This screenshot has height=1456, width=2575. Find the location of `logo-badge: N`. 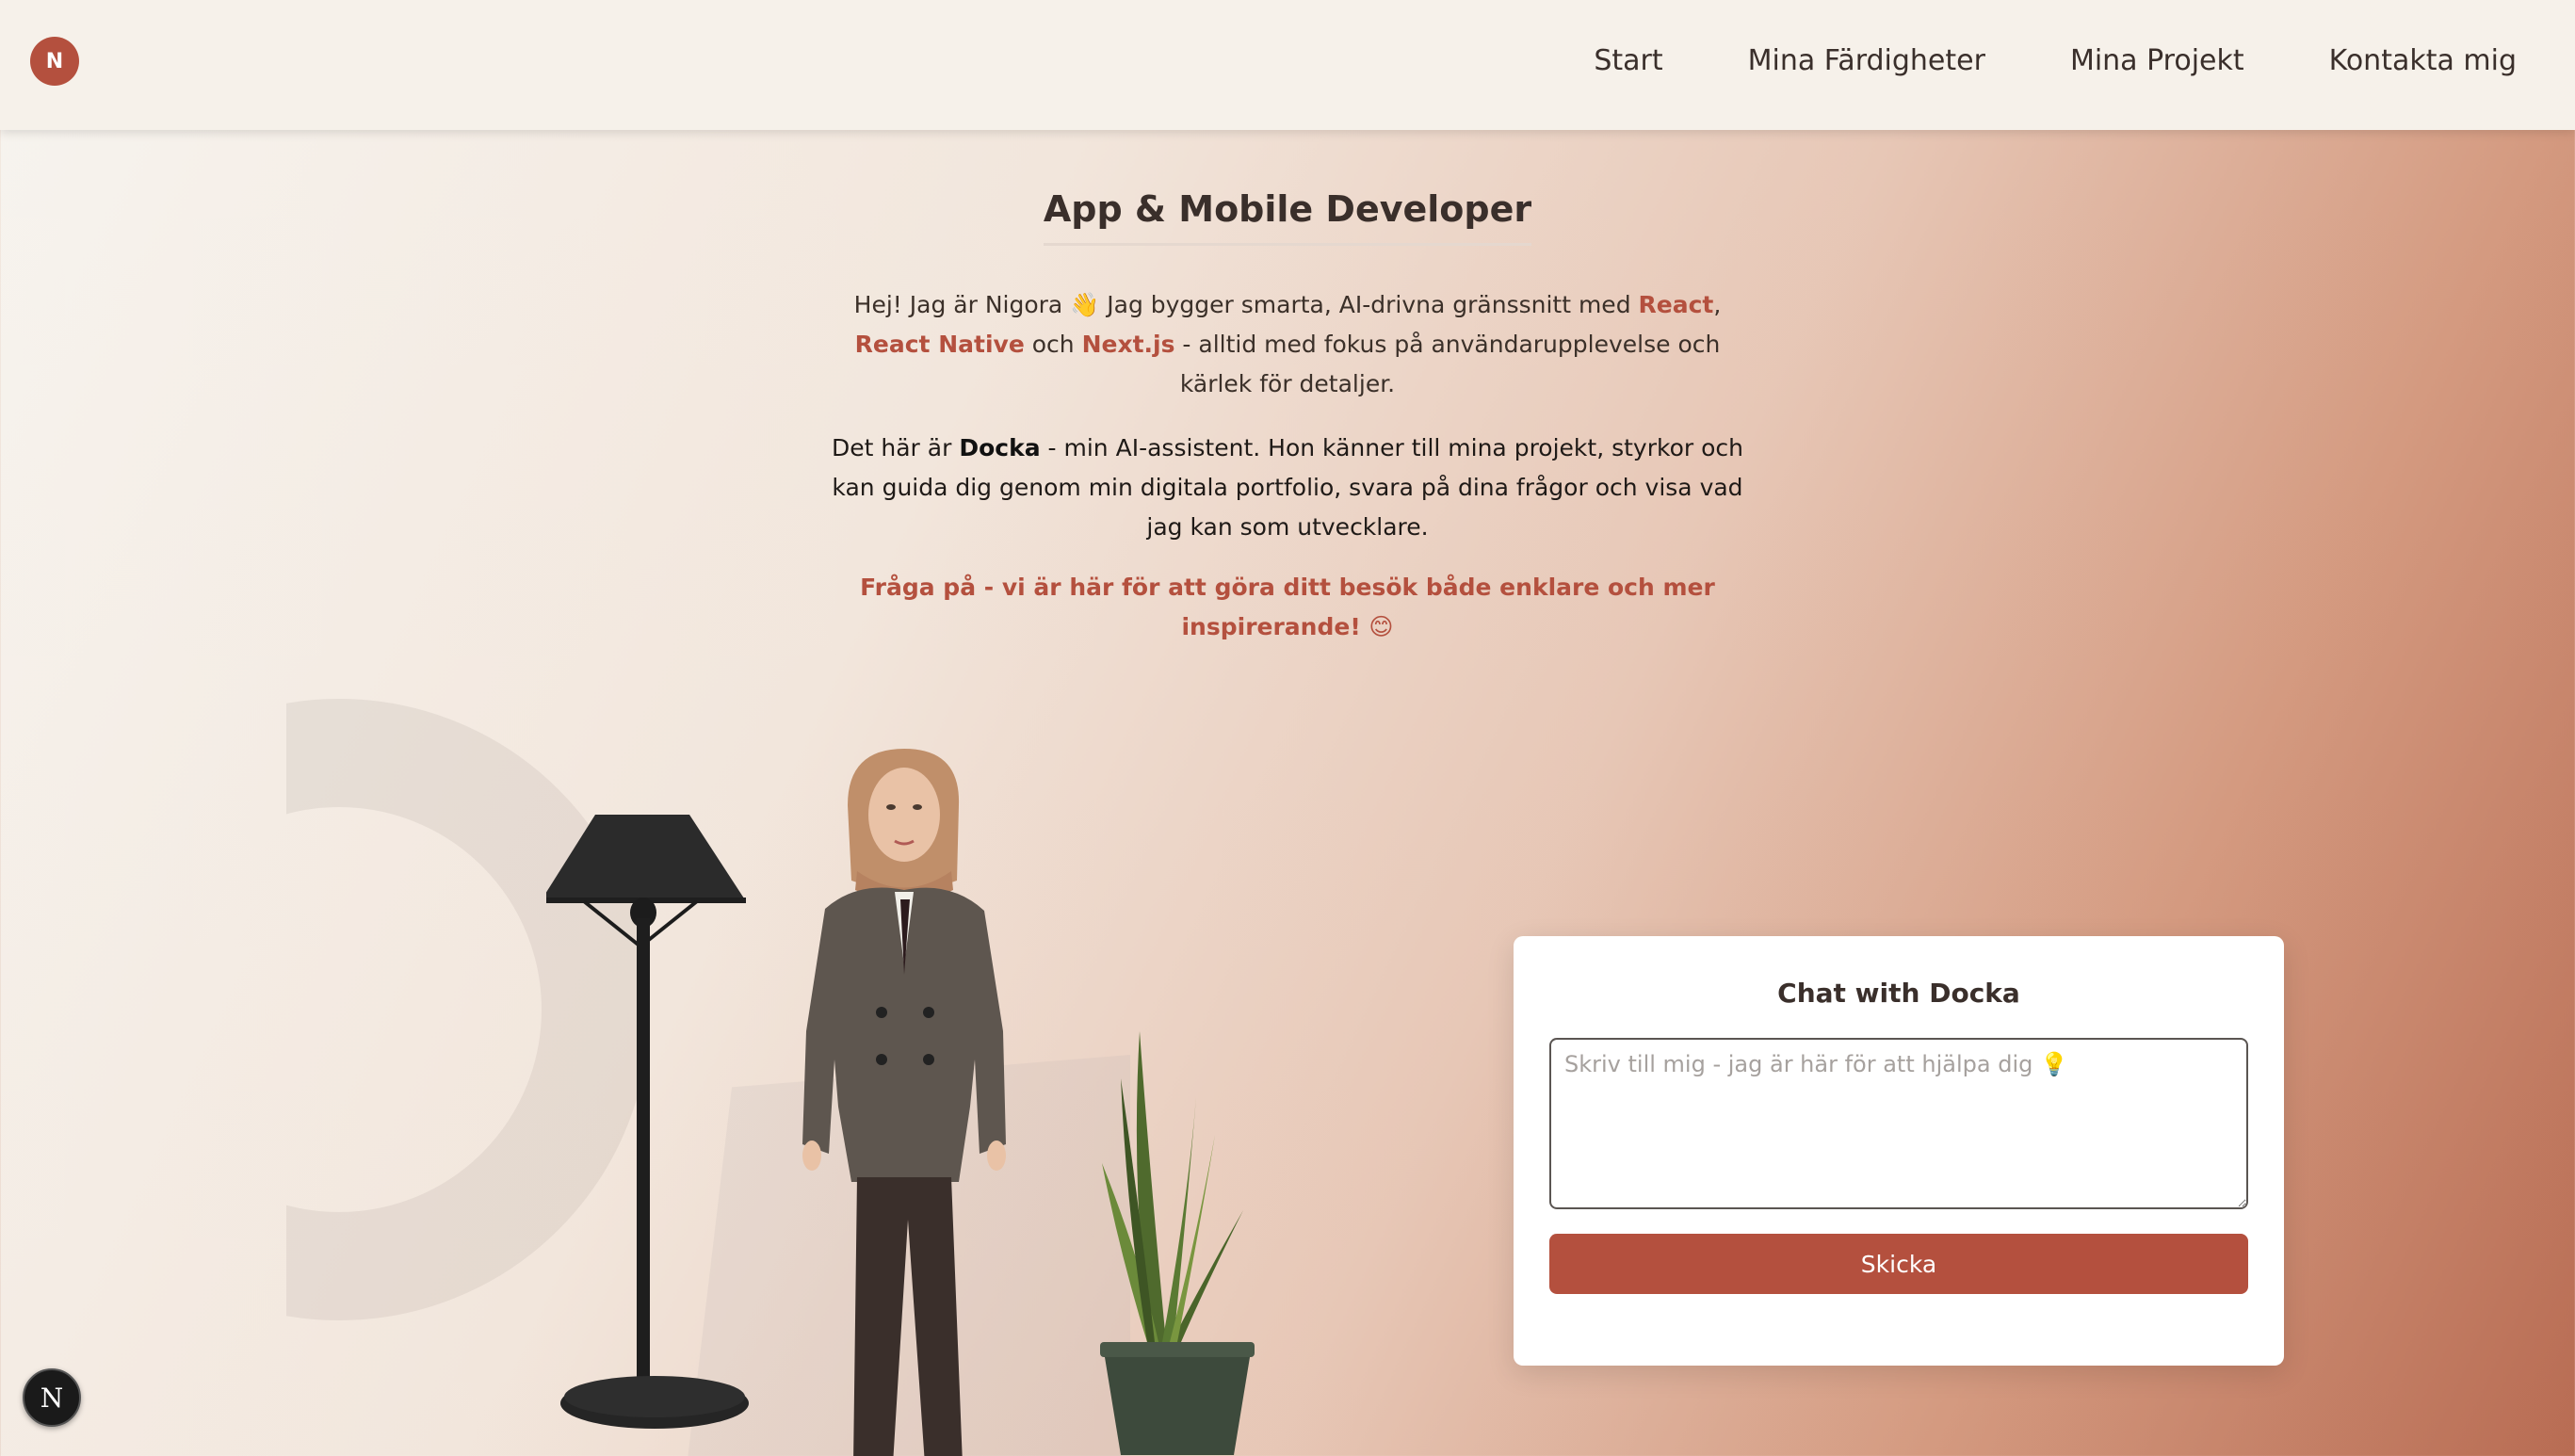

logo-badge: N is located at coordinates (54, 61).